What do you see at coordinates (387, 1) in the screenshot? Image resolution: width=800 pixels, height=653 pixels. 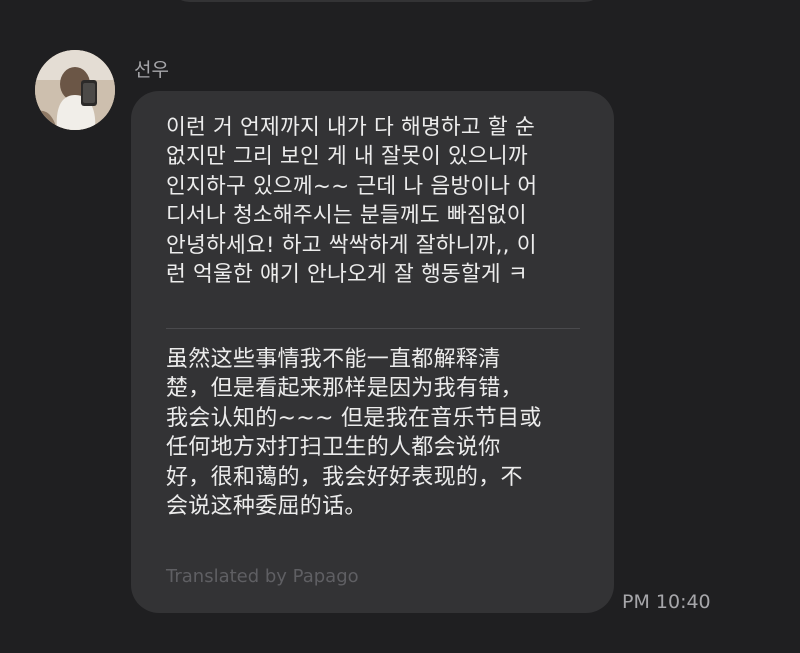 I see `previous-message-bubble` at bounding box center [387, 1].